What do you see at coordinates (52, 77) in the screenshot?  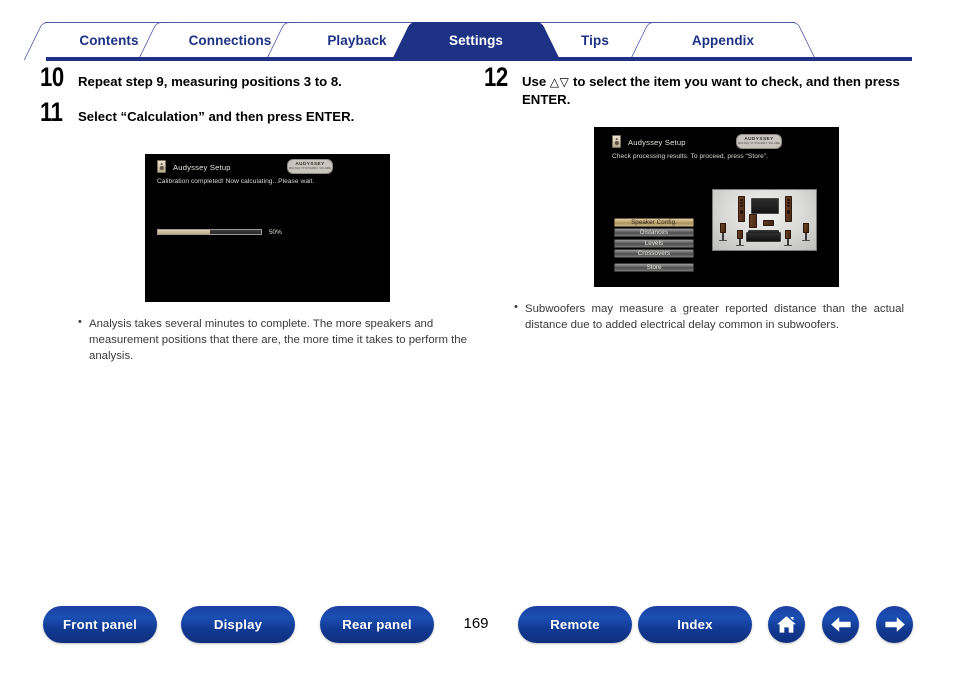 I see `step-10-number: 10` at bounding box center [52, 77].